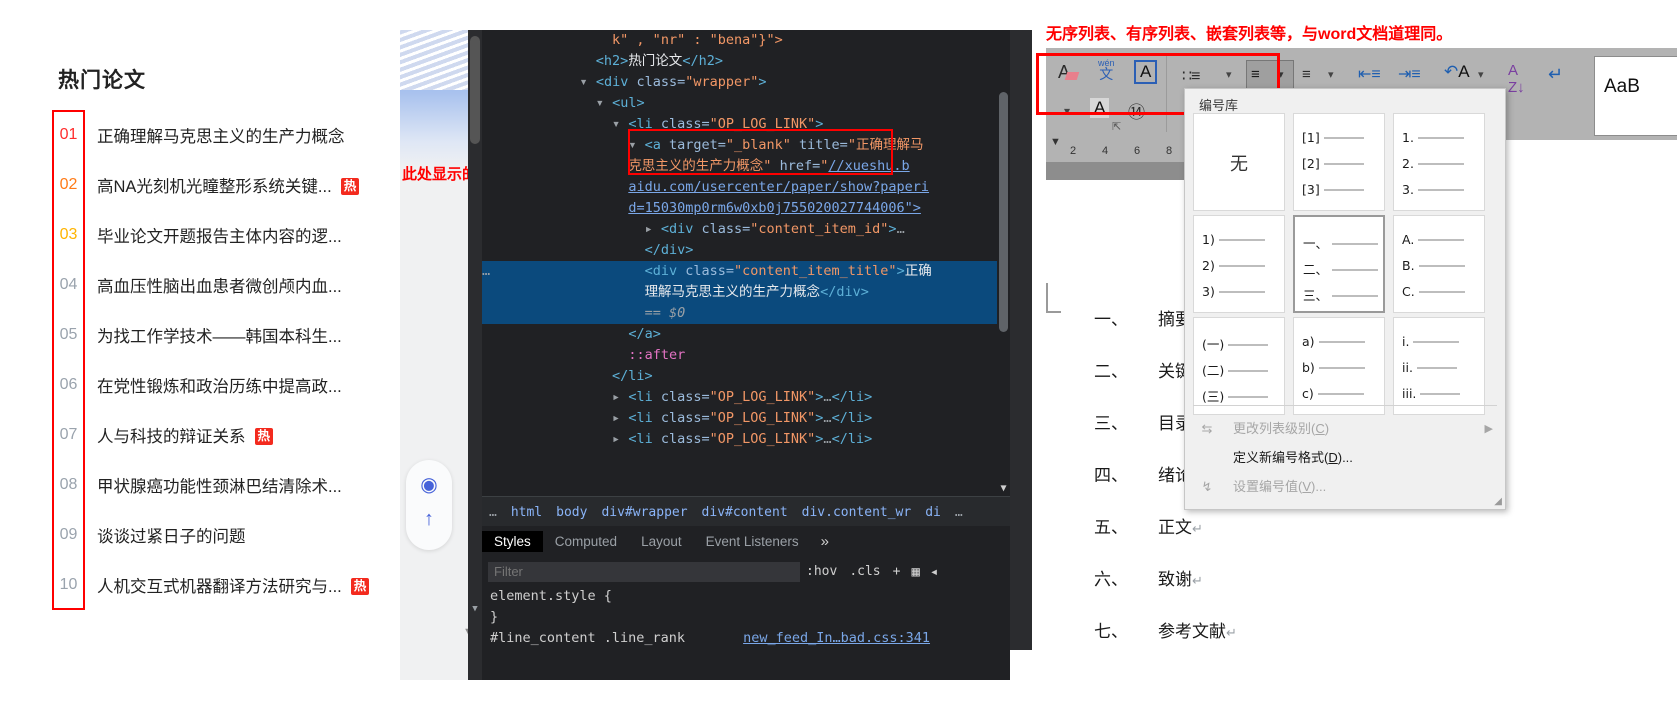 The width and height of the screenshot is (1677, 710). I want to click on tab-event-listeners: Event Listeners, so click(752, 541).